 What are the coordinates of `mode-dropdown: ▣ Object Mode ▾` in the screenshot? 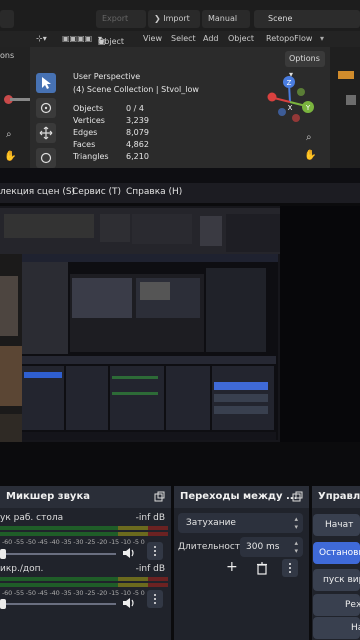 It's located at (111, 44).